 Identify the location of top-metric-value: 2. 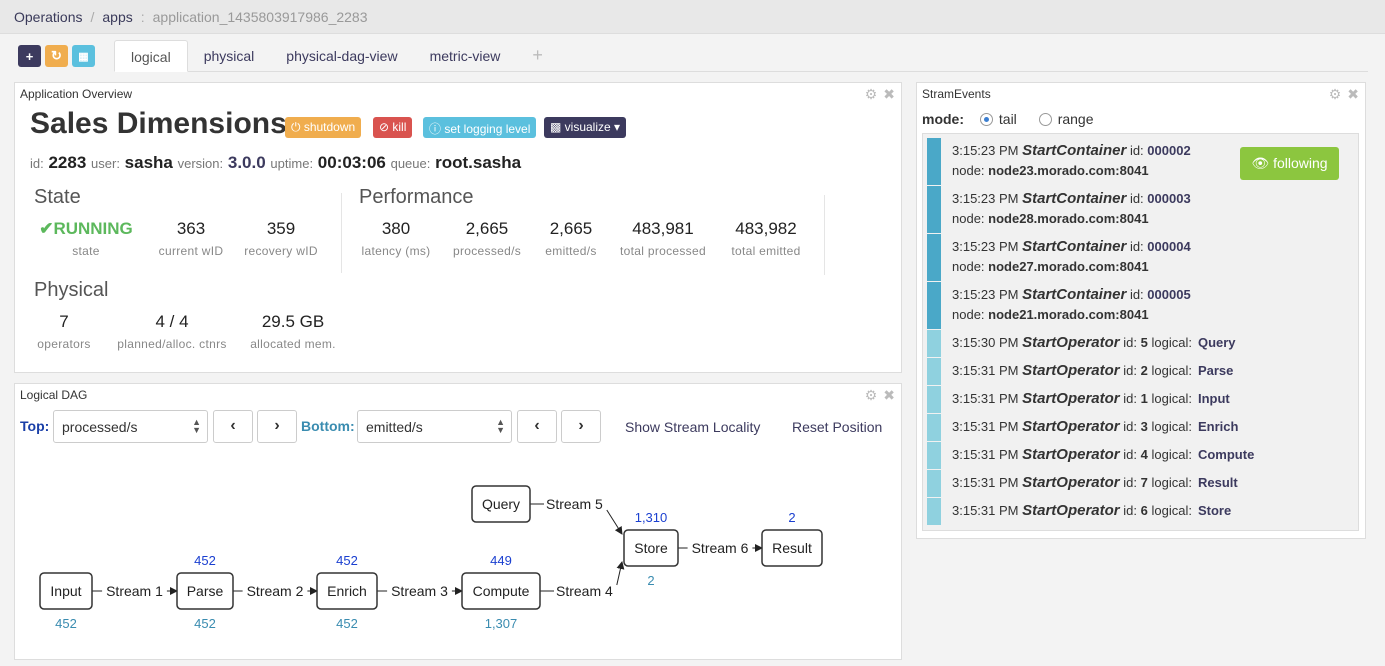
(791, 517).